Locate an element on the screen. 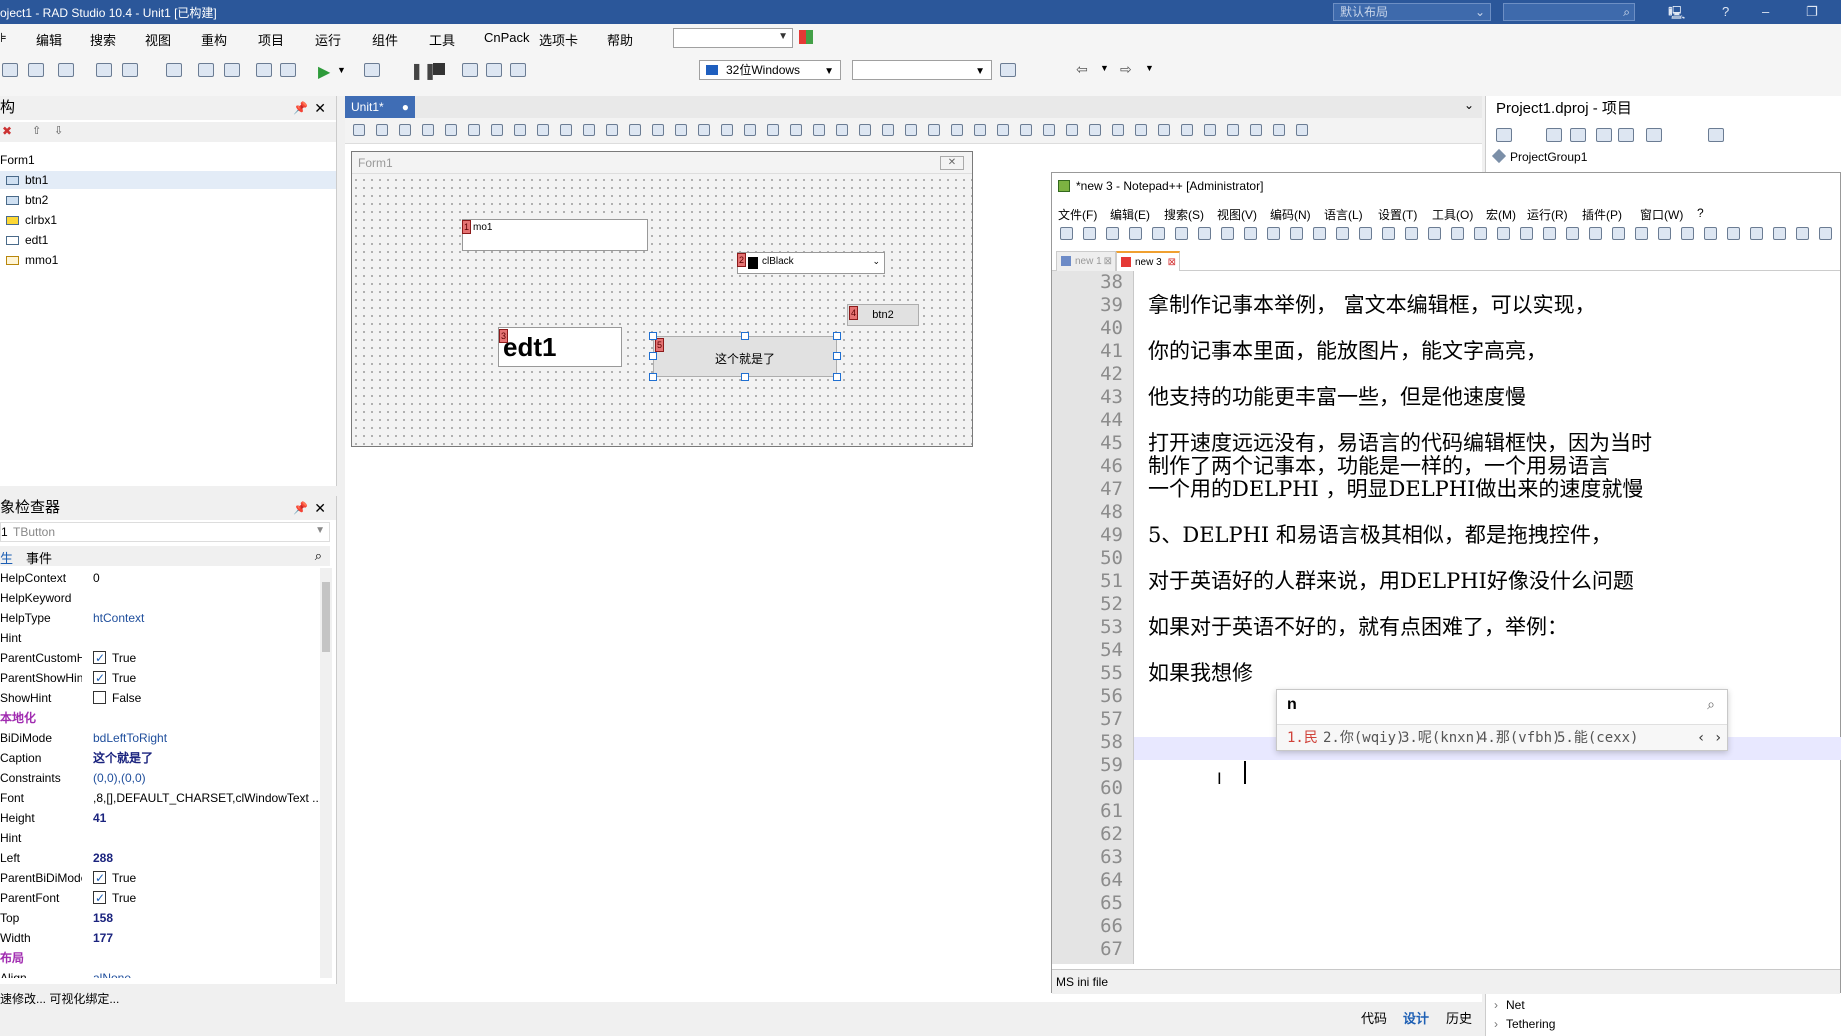  tab-history: 历史 is located at coordinates (1459, 1017).